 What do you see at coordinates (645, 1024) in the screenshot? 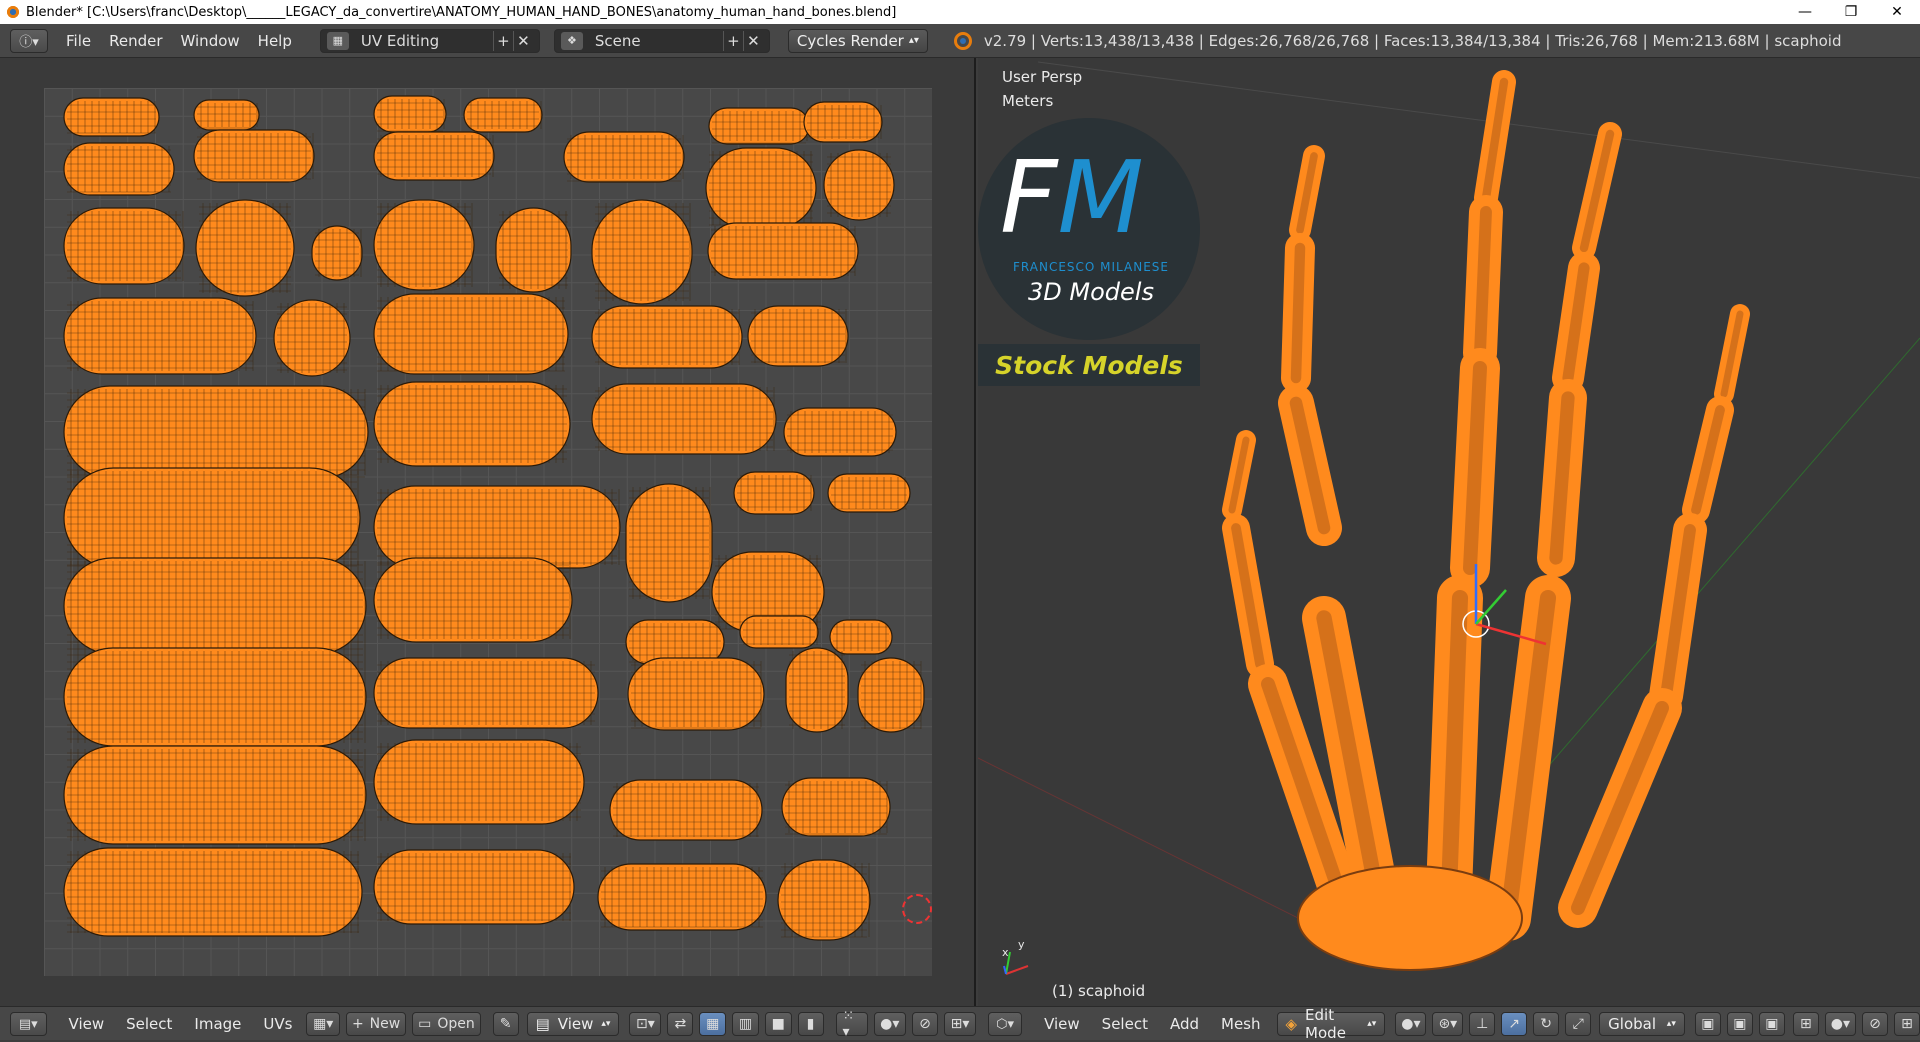
I see `pivot-dropdown: ⊡▾` at bounding box center [645, 1024].